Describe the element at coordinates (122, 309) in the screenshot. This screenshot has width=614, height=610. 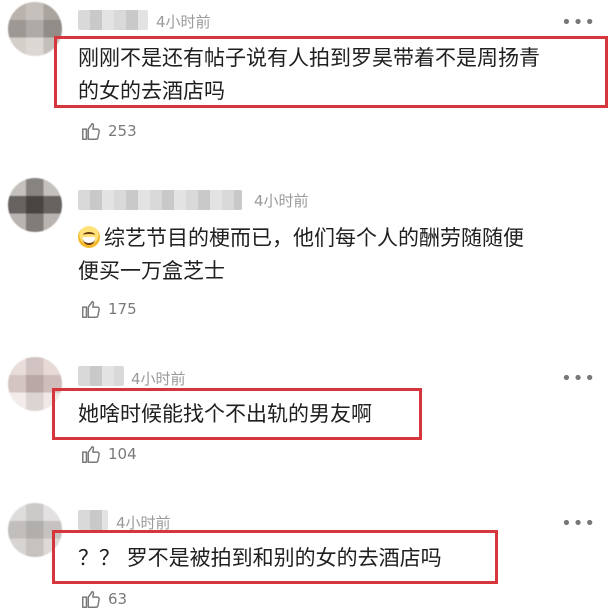
I see `like-count: 175` at that location.